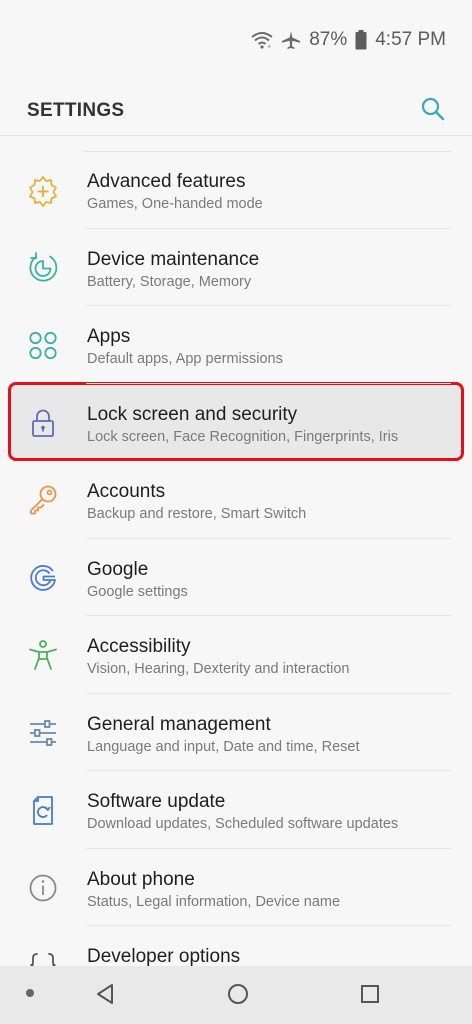 The image size is (472, 1024). What do you see at coordinates (291, 40) in the screenshot?
I see `airplane-mode-icon` at bounding box center [291, 40].